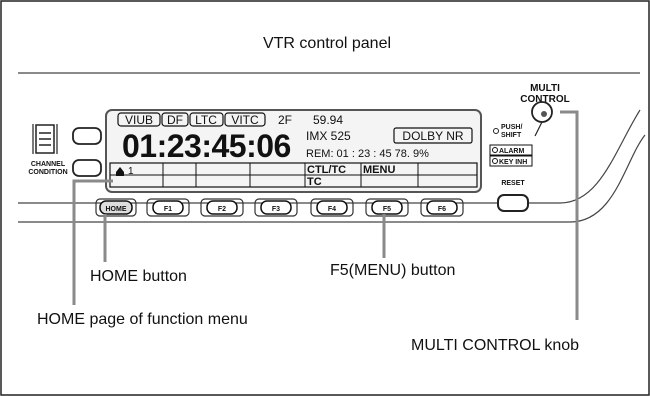  I want to click on tc-label-df: DF, so click(175, 120).